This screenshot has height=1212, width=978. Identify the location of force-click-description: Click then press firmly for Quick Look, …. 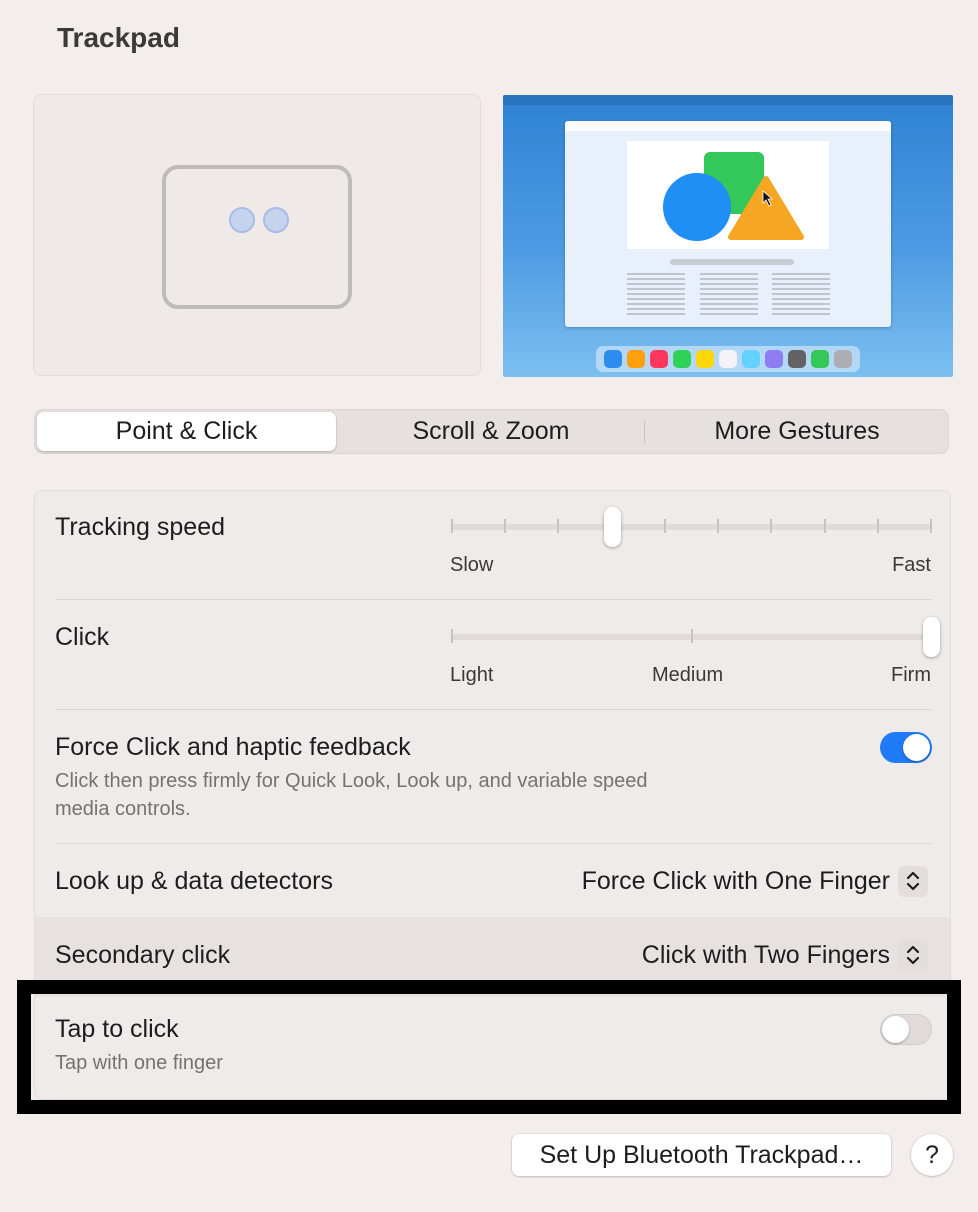
(351, 781).